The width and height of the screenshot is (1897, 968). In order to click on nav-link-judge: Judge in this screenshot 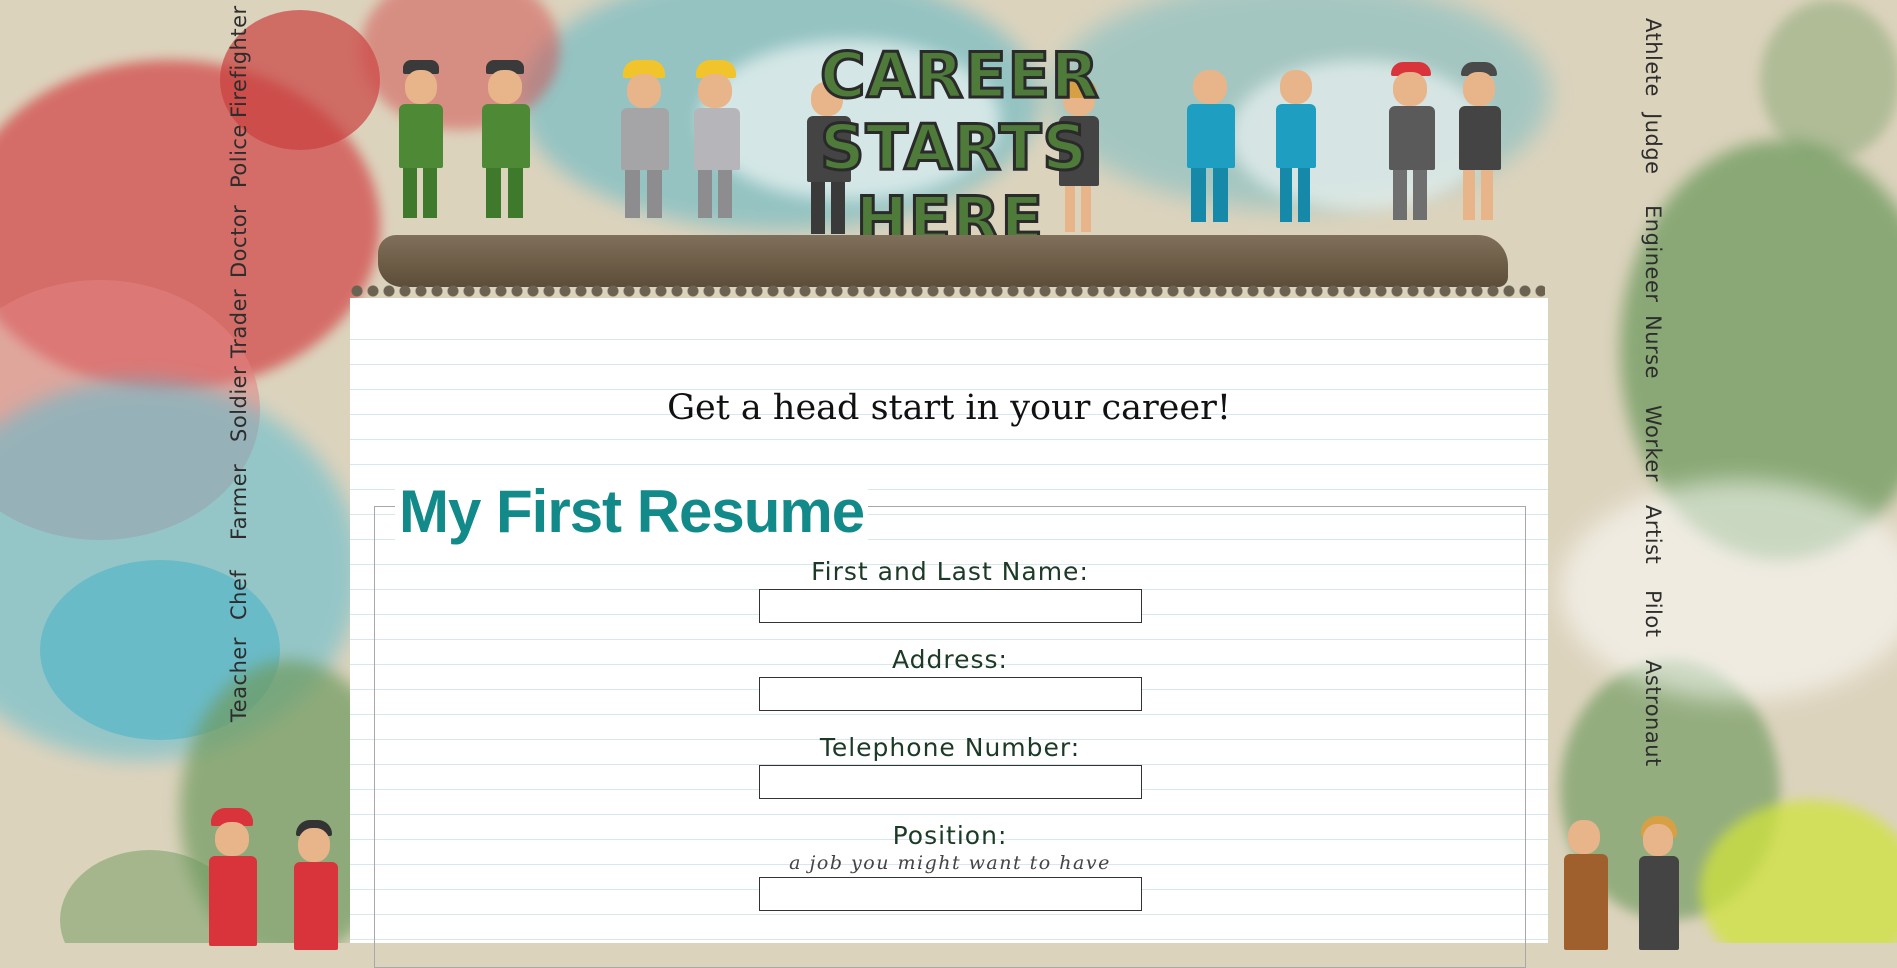, I will do `click(1653, 144)`.